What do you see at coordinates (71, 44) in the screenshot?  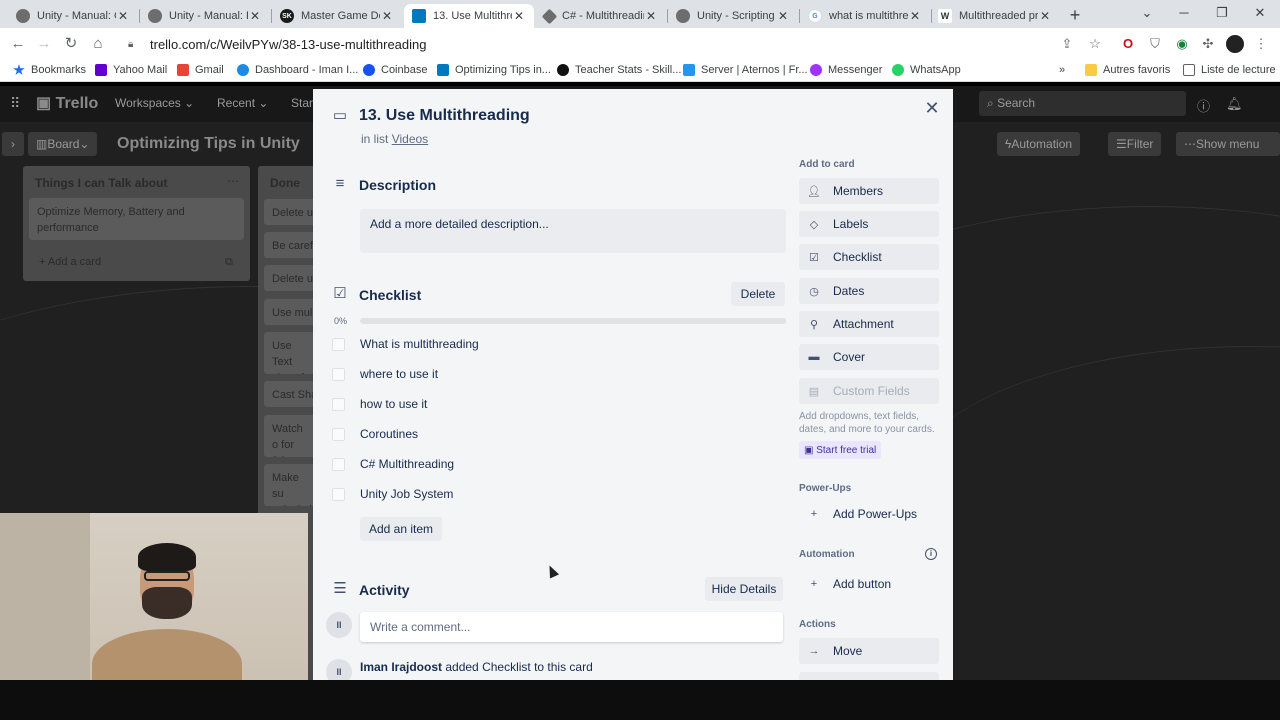 I see `reload-icon: ↻` at bounding box center [71, 44].